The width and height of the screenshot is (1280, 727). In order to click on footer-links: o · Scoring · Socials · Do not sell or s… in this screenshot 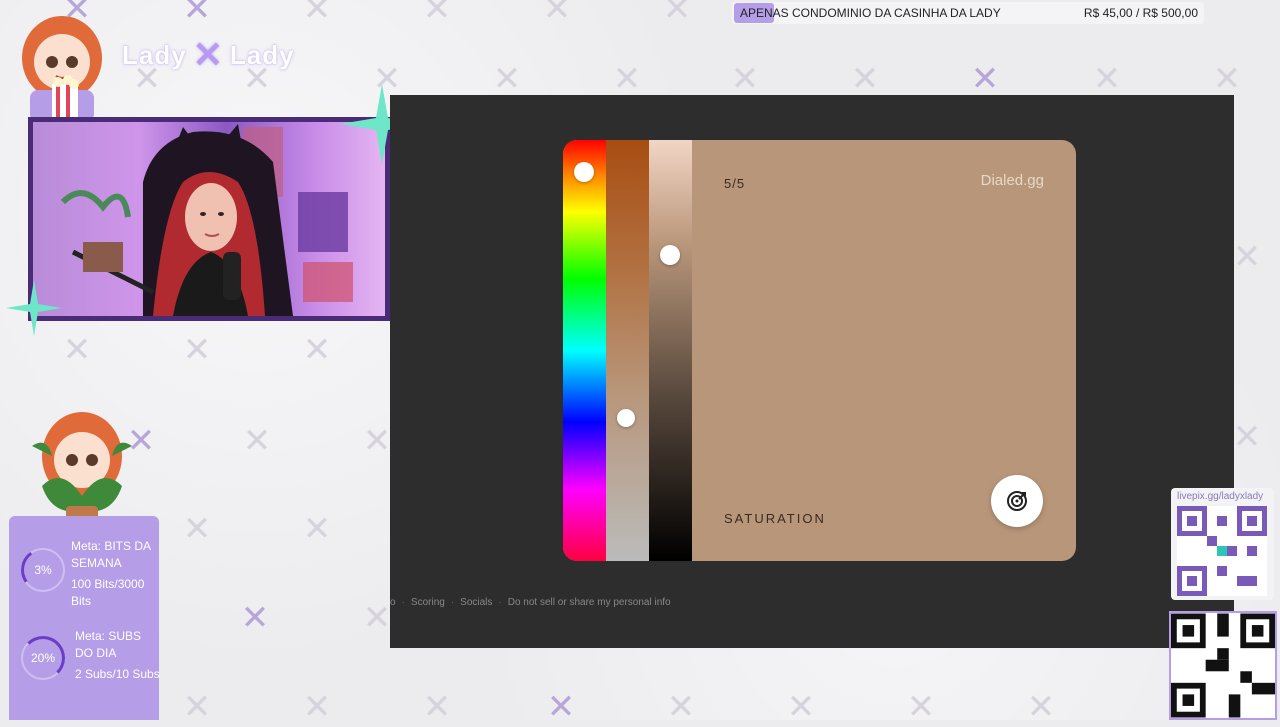, I will do `click(530, 602)`.